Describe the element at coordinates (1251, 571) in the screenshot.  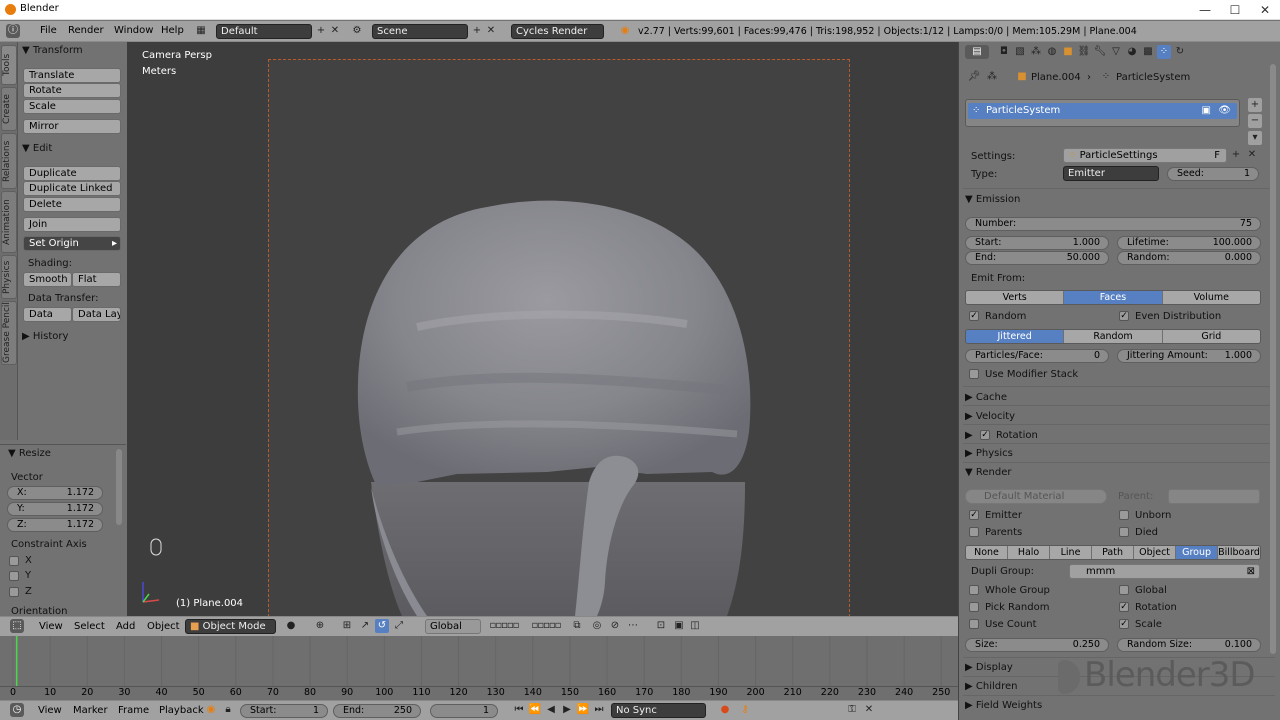
I see `clear-dupli-group-icon: ⊠` at that location.